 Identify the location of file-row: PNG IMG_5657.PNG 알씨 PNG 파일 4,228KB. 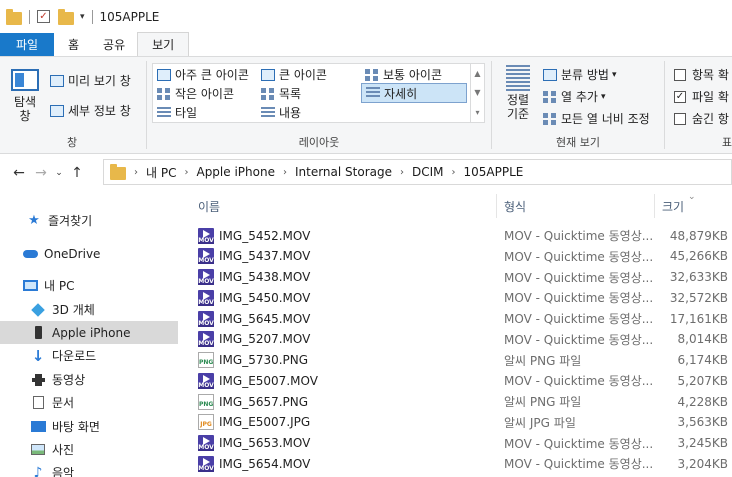
(455, 401).